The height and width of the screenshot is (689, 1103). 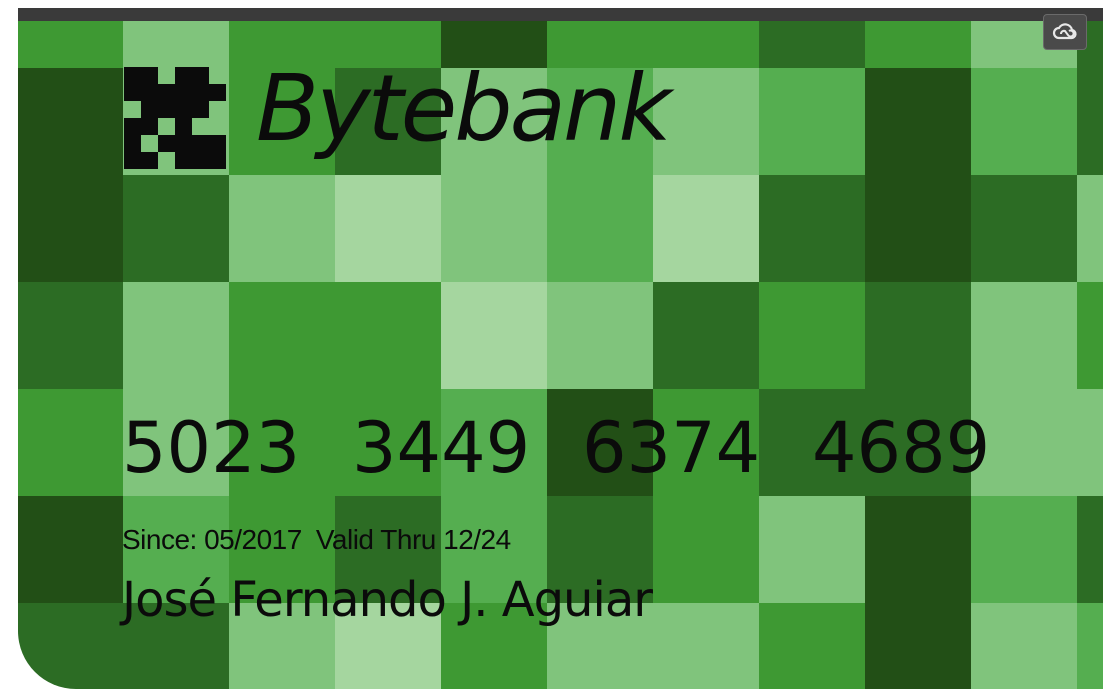 What do you see at coordinates (387, 600) in the screenshot?
I see `card-holder-name: José Fernando J. Aguiar` at bounding box center [387, 600].